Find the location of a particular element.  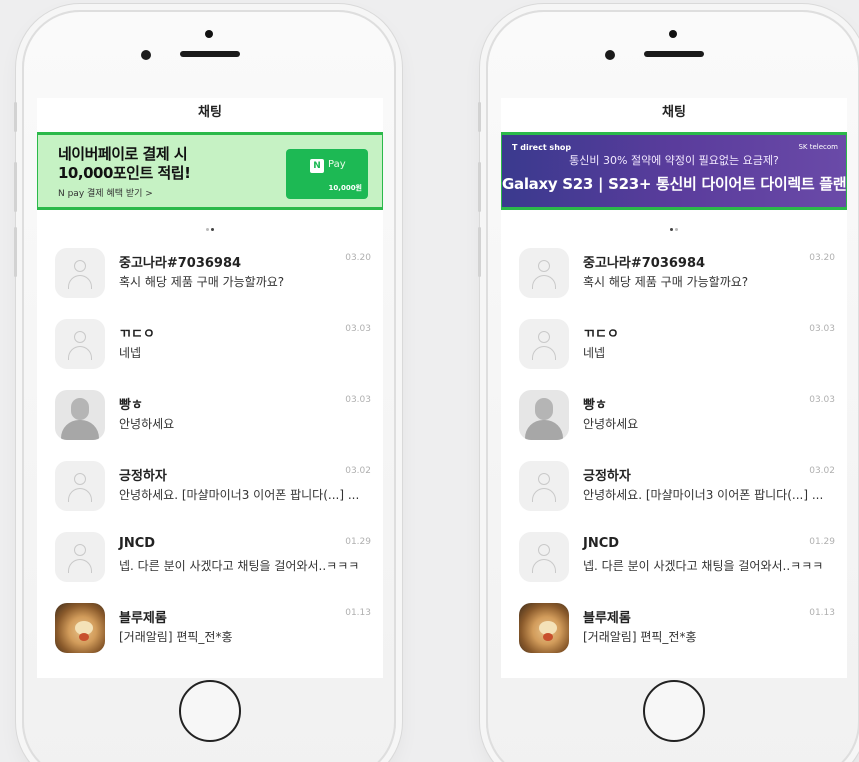

pagination-dot is located at coordinates (676, 229).